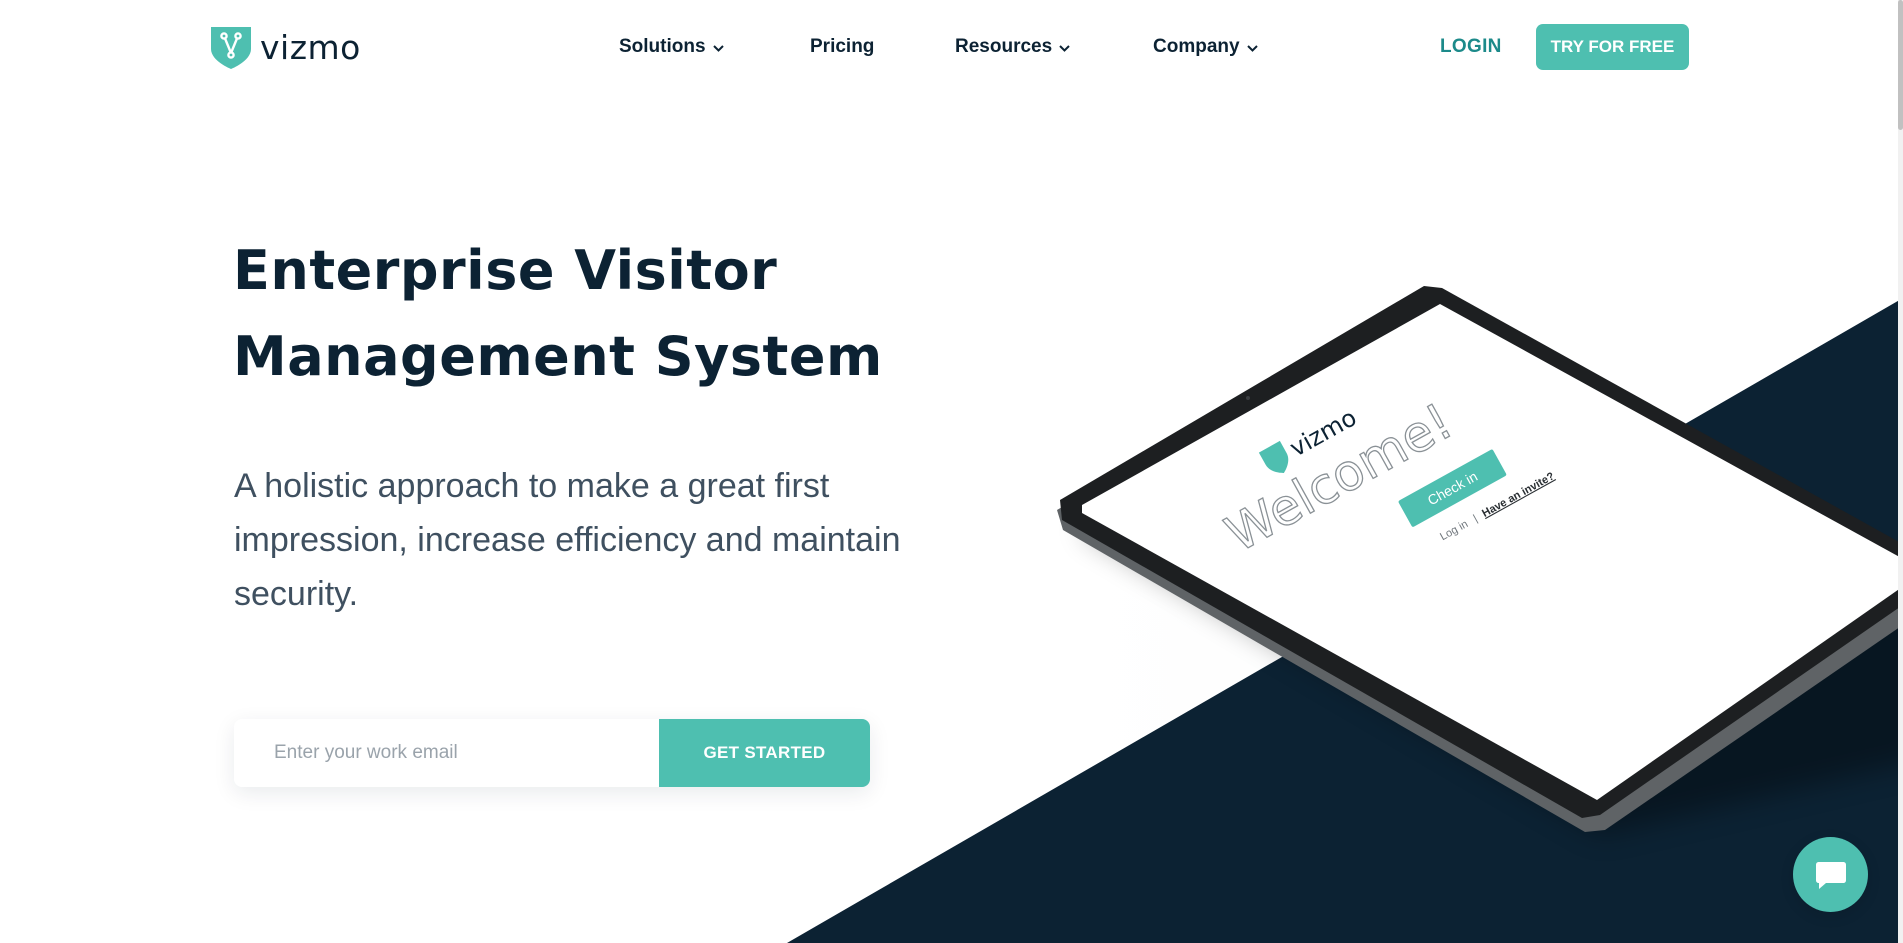  I want to click on nav-pricing-label: Pricing, so click(842, 46).